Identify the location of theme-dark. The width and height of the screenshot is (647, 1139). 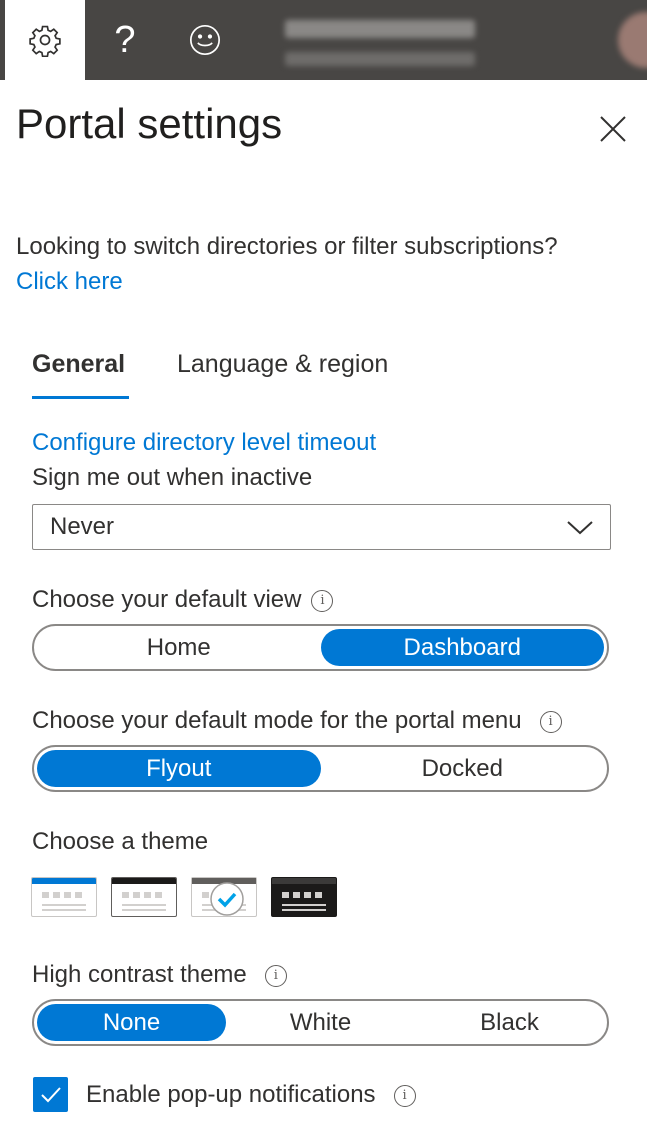
(304, 897).